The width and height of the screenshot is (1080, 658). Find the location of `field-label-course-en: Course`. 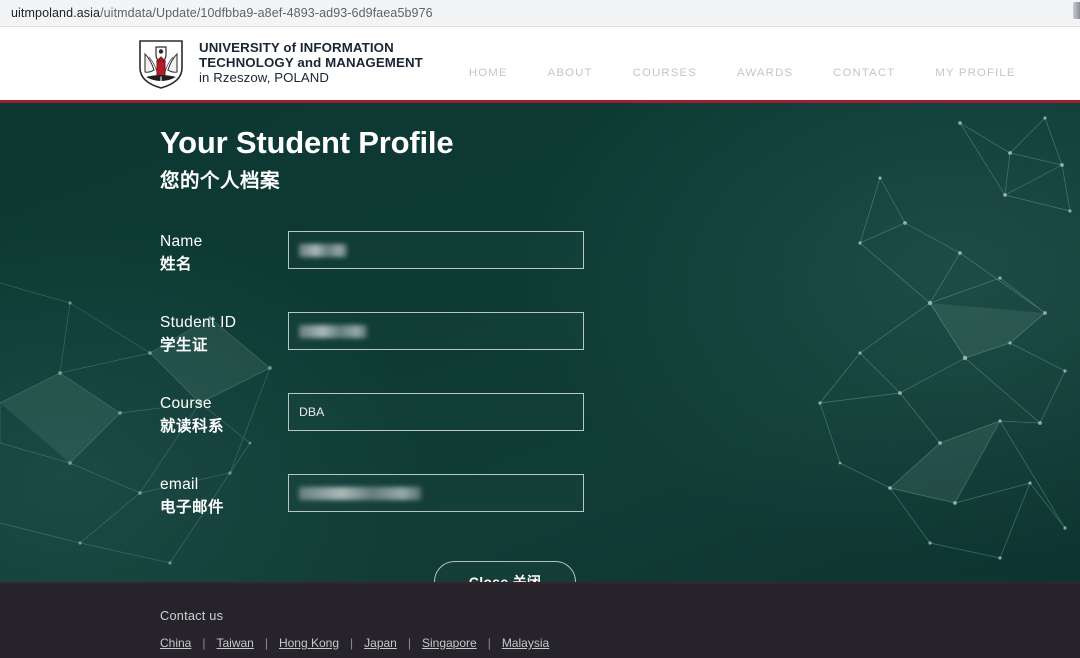

field-label-course-en: Course is located at coordinates (186, 403).